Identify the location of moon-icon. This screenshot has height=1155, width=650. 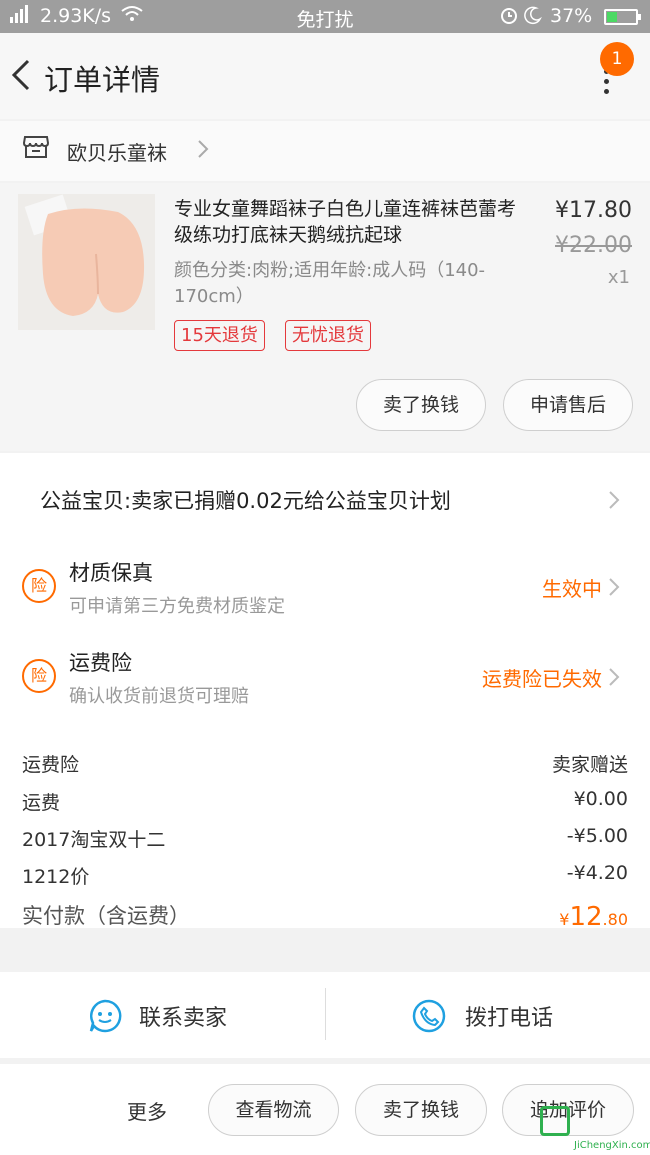
(533, 17).